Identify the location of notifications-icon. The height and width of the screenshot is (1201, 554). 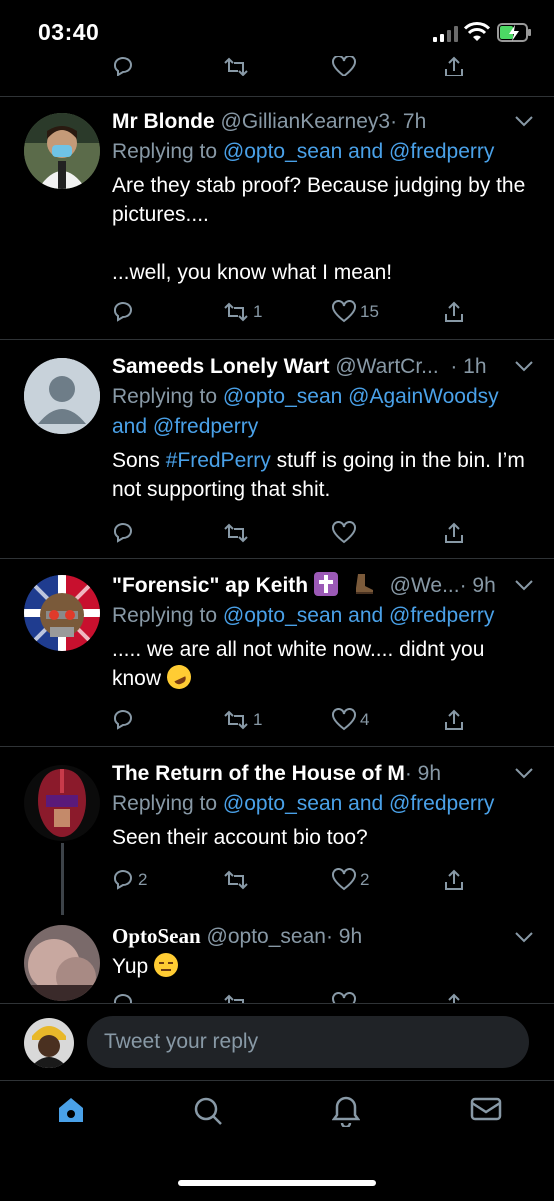
(346, 1112).